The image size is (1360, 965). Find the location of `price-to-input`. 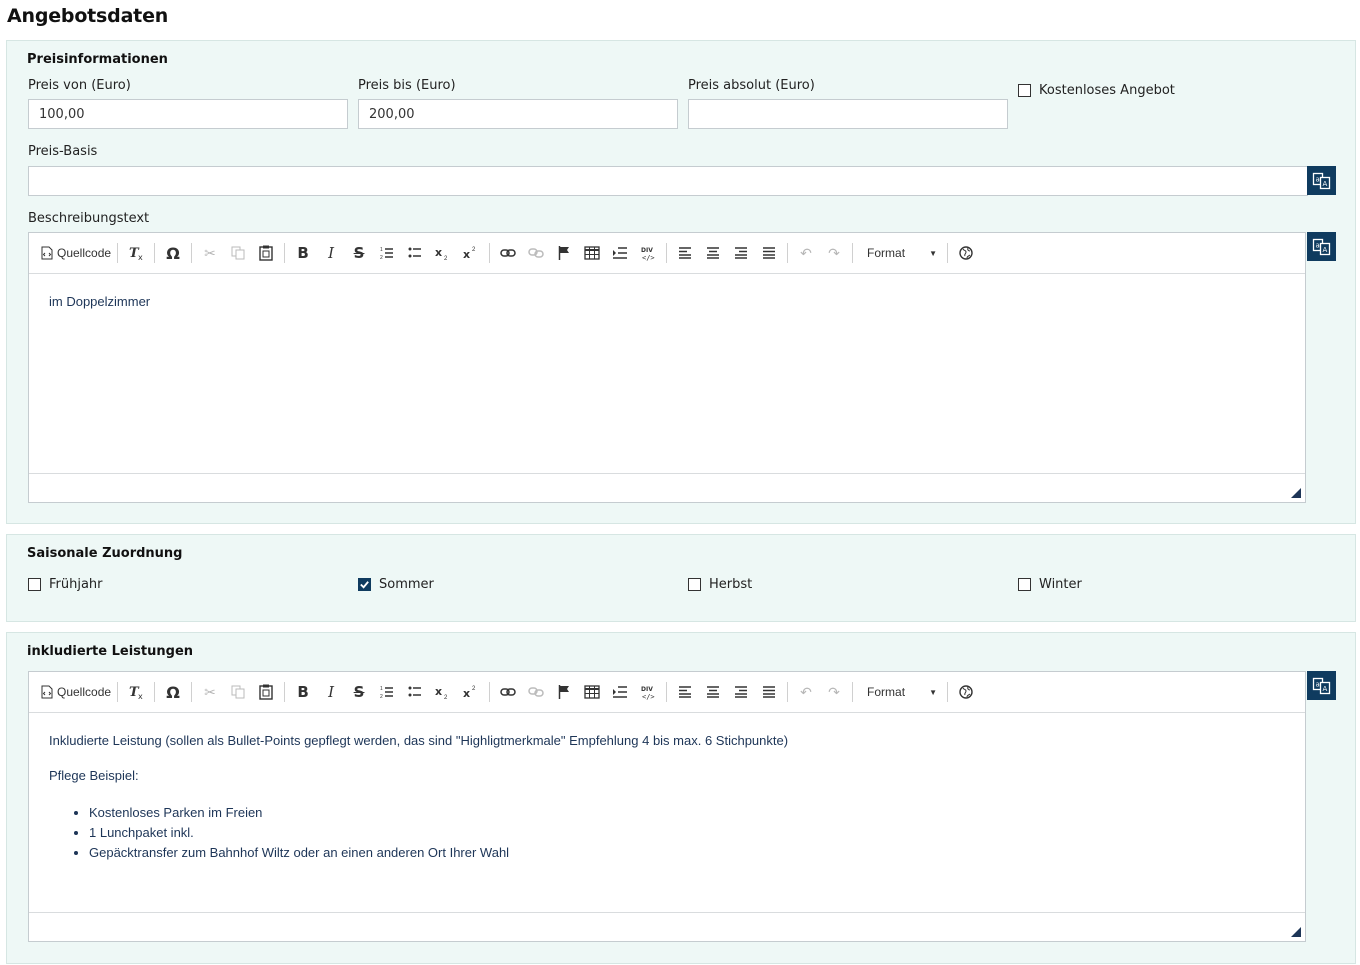

price-to-input is located at coordinates (518, 114).